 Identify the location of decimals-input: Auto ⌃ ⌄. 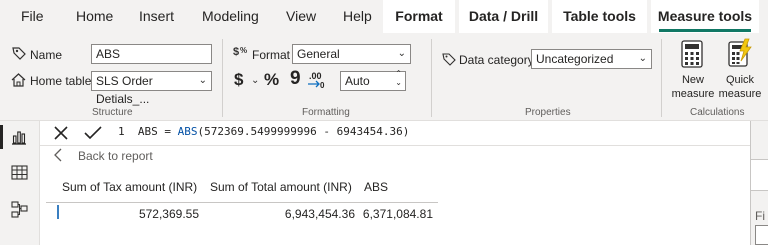
(373, 80).